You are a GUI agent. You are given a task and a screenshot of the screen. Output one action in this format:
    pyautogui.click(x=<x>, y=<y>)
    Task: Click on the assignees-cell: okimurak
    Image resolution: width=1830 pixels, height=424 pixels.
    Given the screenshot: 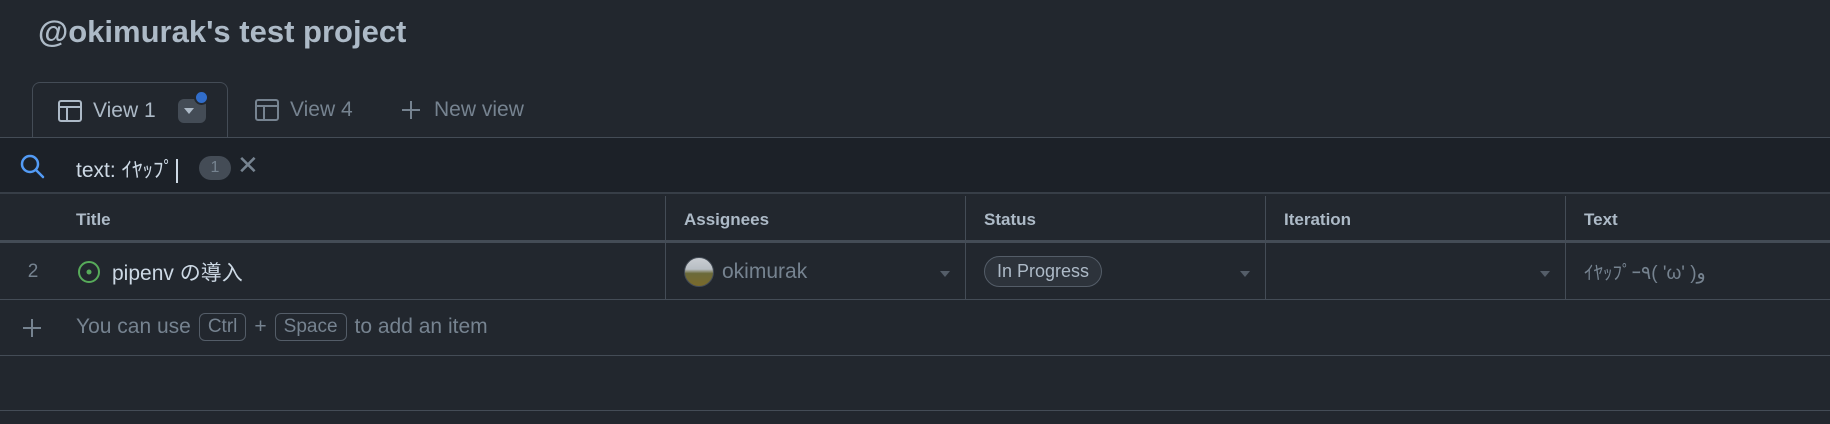 What is the action you would take?
    pyautogui.click(x=745, y=271)
    